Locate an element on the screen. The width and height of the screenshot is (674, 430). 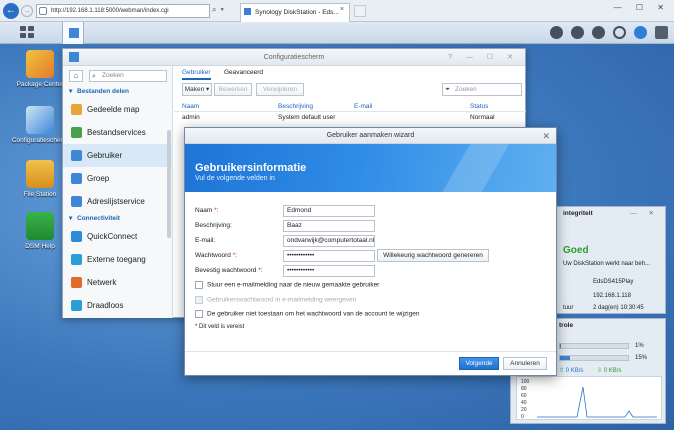
sidebar-section: ▾ Connectiviteit is located at coordinates (118, 219).